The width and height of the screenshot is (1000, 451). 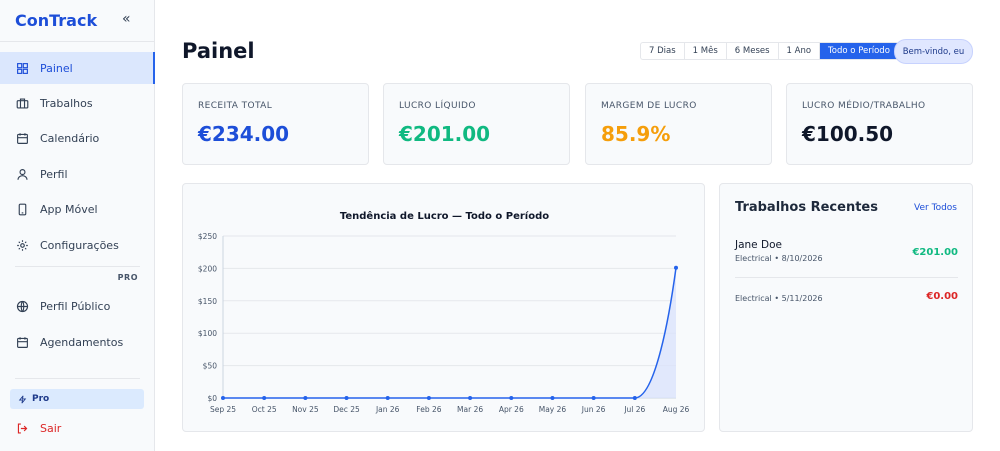 I want to click on y-tick-label: $200, so click(x=207, y=268).